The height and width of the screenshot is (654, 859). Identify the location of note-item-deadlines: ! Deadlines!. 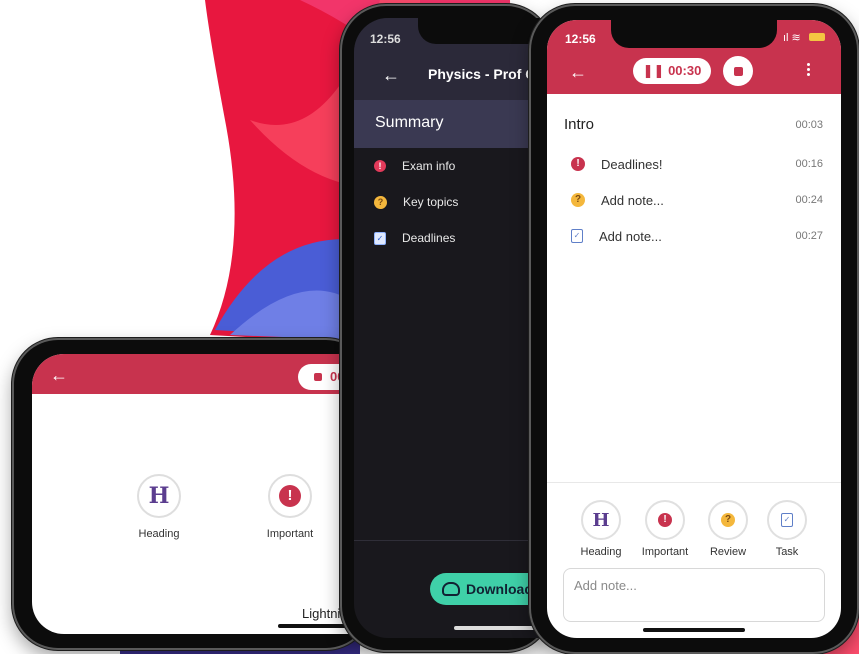
(616, 164).